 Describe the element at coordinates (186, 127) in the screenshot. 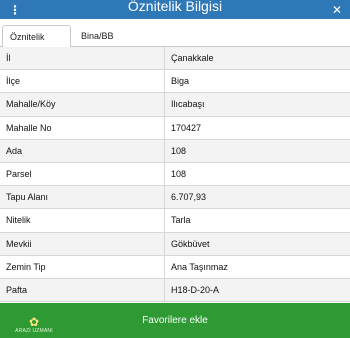

I see `attribute-value: 170427` at that location.